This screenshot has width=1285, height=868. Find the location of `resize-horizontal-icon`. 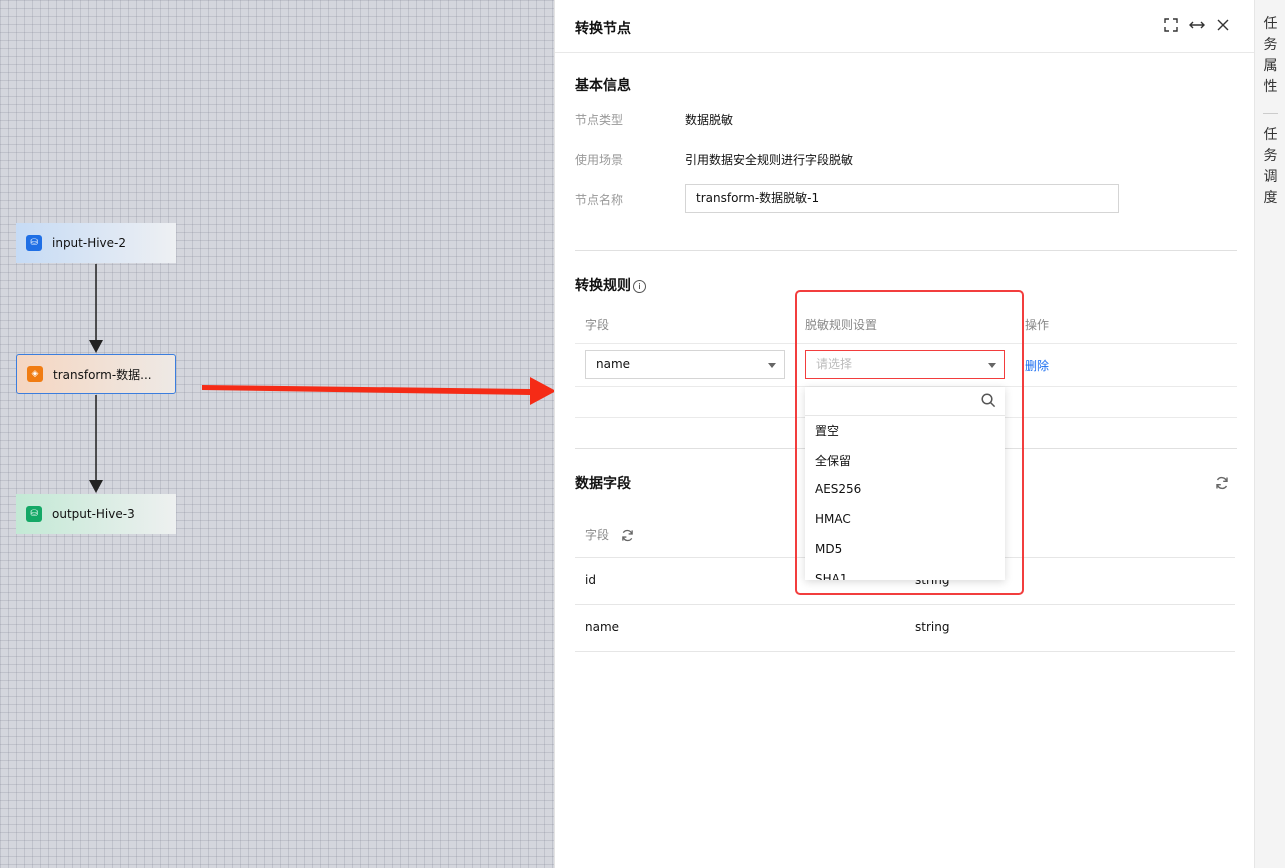

resize-horizontal-icon is located at coordinates (1197, 25).